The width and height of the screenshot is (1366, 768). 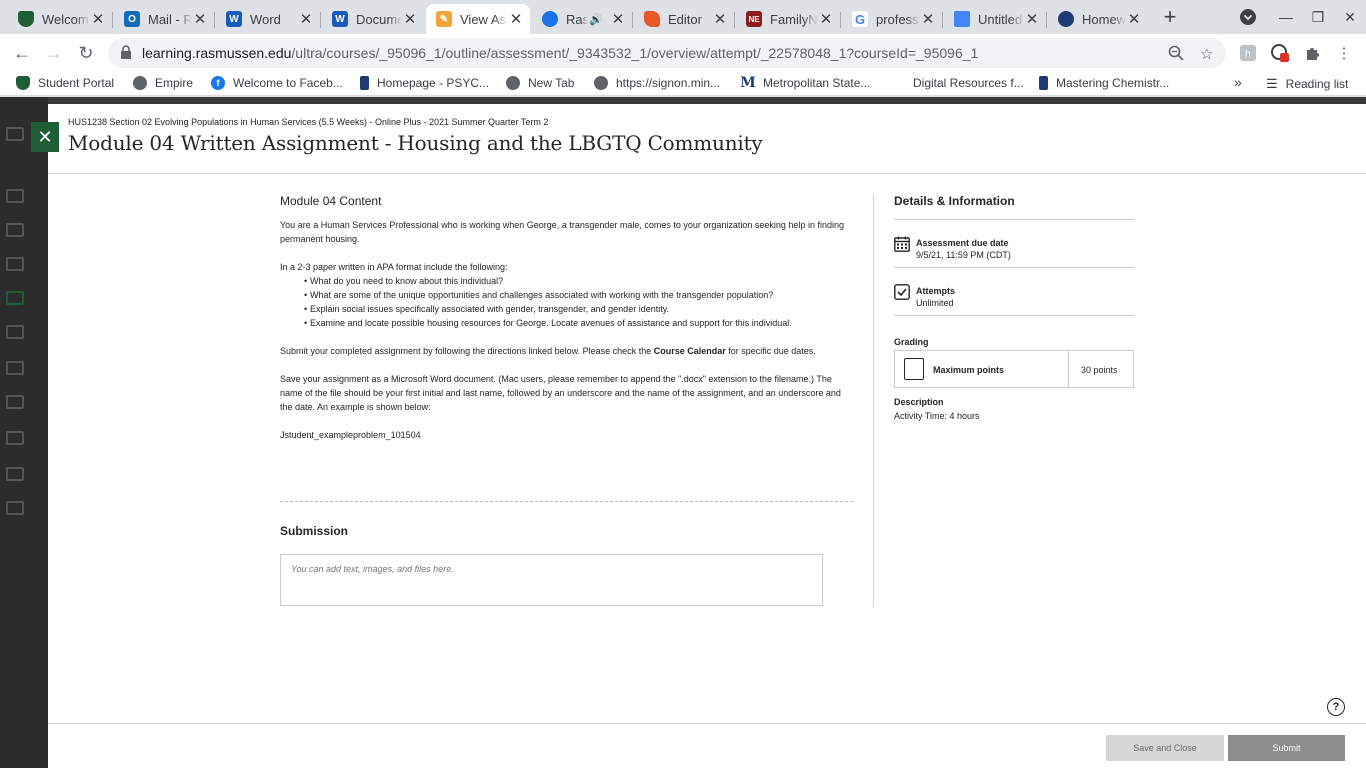 I want to click on tab-word: W Word ✕, so click(x=268, y=19).